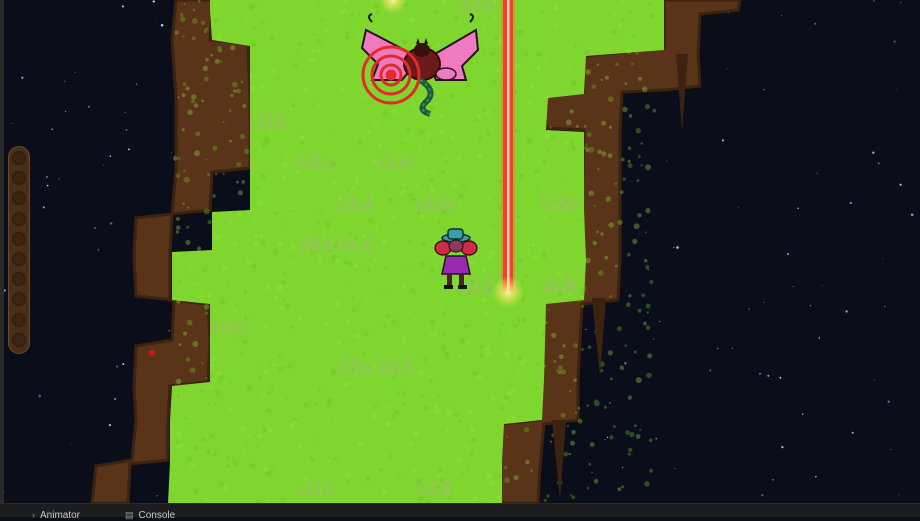 The height and width of the screenshot is (521, 920). Describe the element at coordinates (60, 515) in the screenshot. I see `tab-label: Animator` at that location.